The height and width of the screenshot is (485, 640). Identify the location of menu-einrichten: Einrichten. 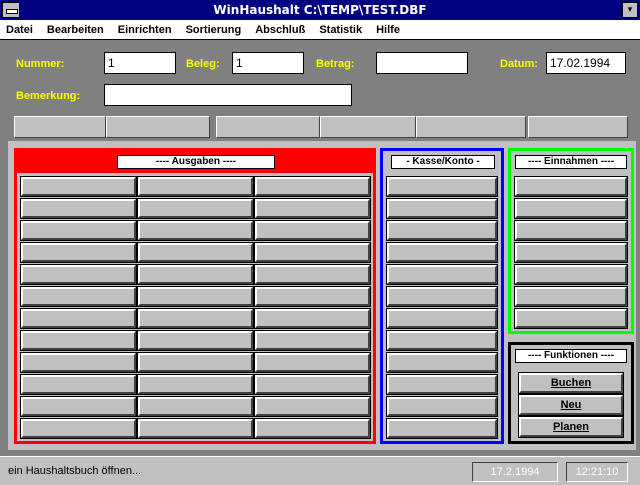
(145, 30).